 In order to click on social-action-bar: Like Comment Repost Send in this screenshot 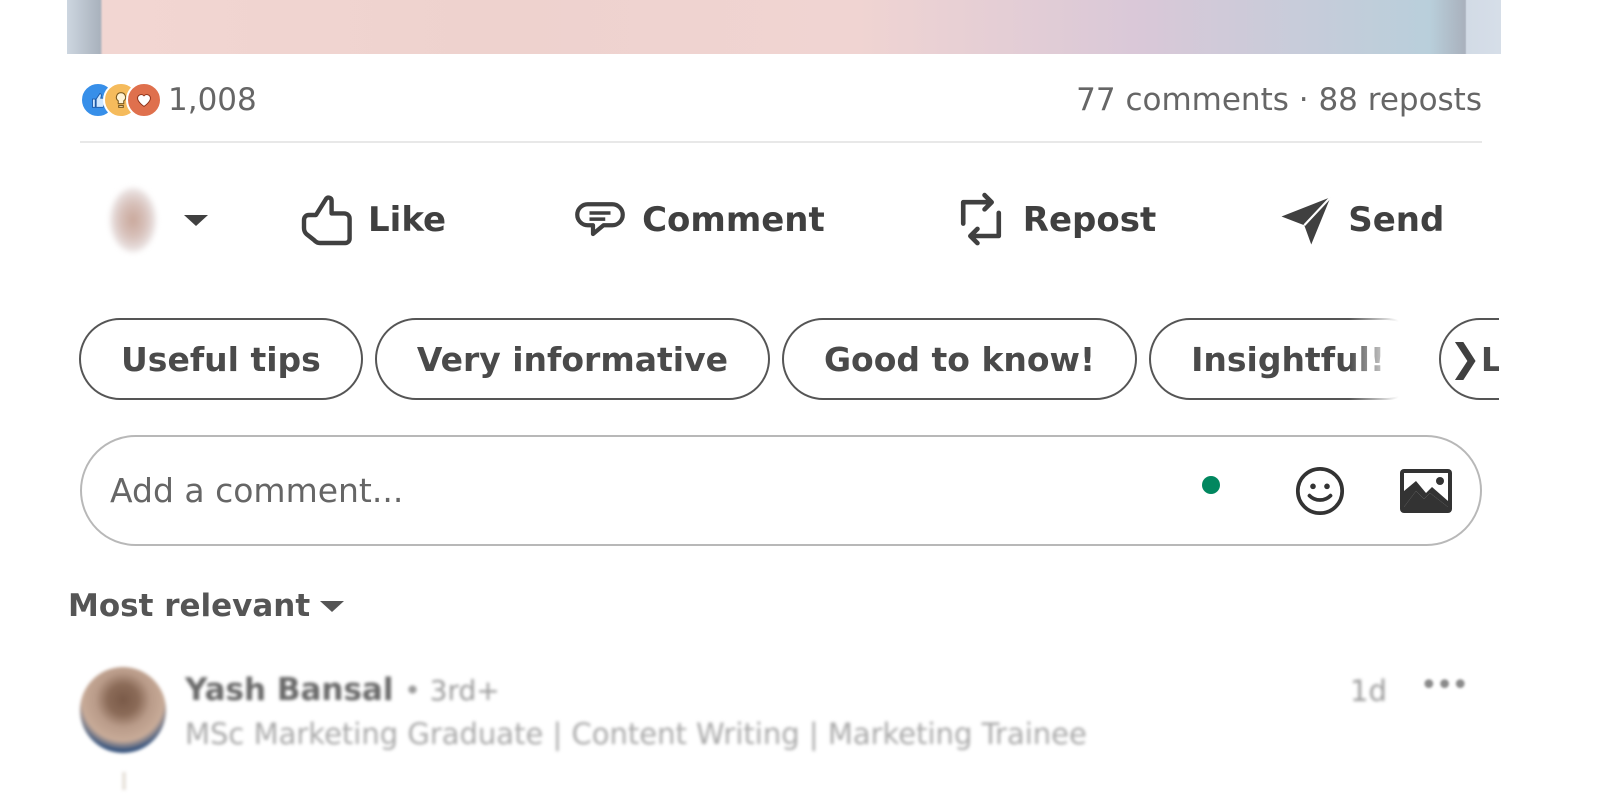, I will do `click(781, 220)`.